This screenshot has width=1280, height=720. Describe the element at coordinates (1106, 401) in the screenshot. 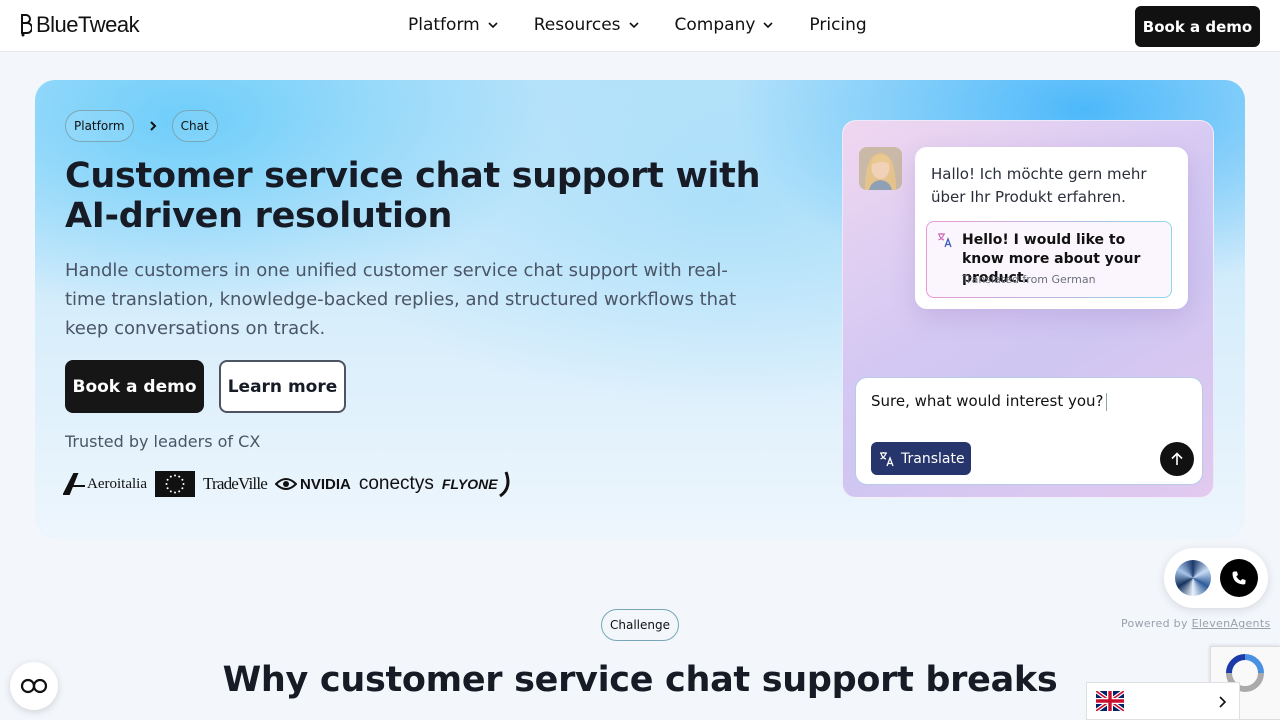

I see `text-caret` at that location.